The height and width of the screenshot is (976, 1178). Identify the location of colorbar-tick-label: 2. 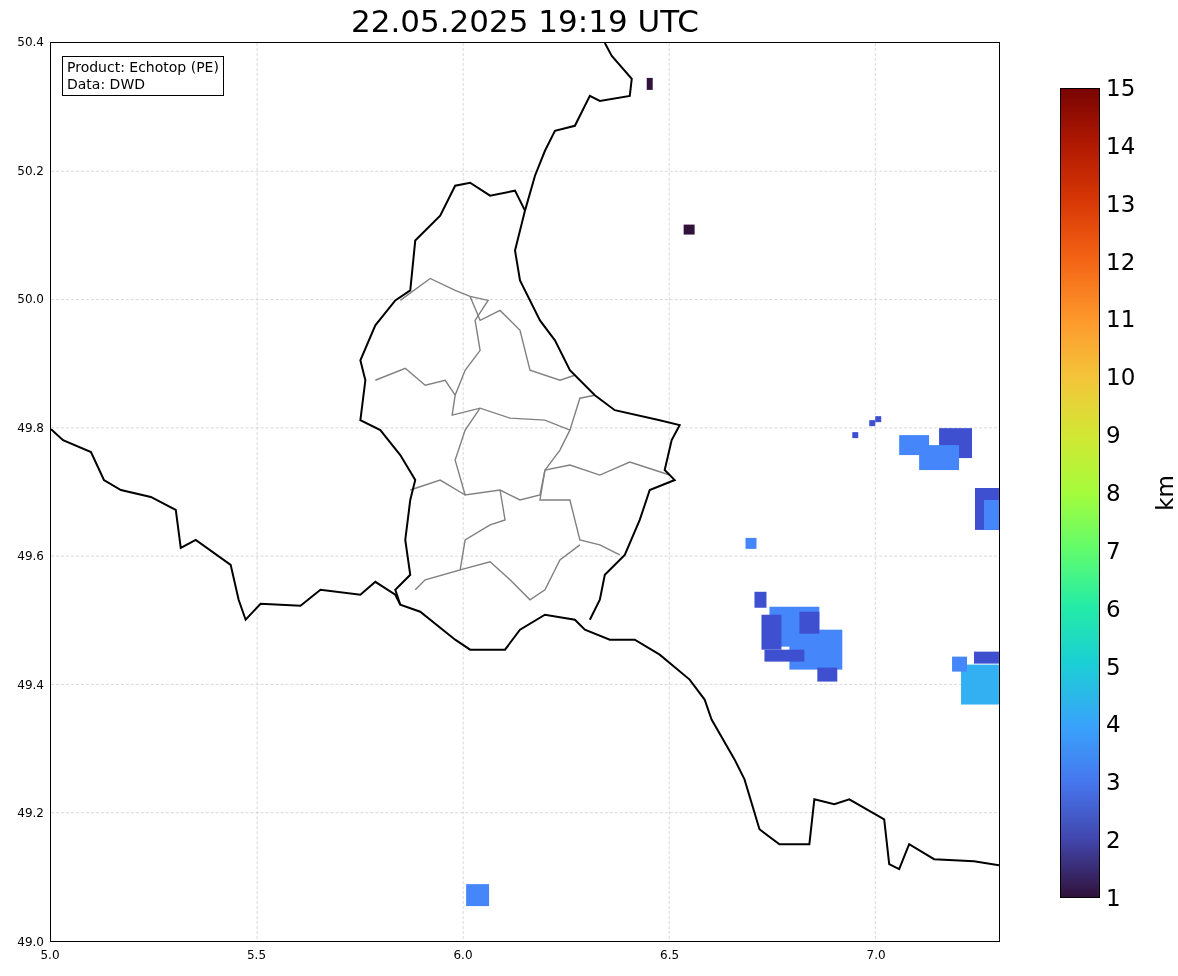
(1113, 840).